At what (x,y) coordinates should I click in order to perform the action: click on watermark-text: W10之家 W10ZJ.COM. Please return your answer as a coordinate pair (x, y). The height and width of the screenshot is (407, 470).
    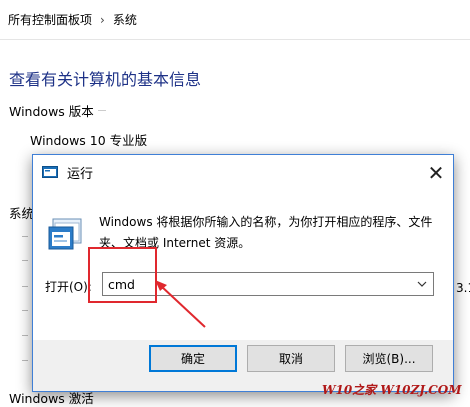
    Looking at the image, I should click on (392, 390).